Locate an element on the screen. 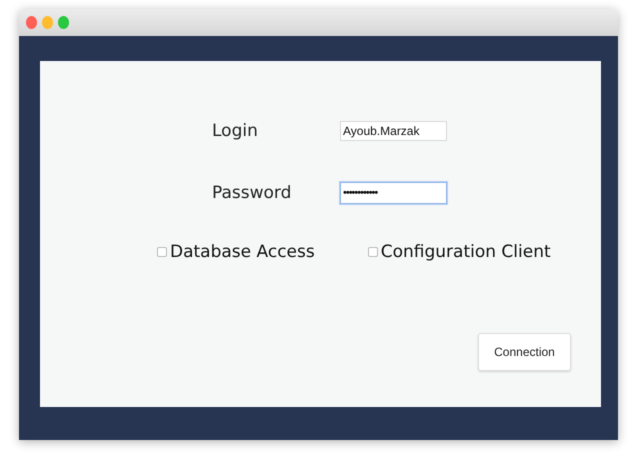  password-field: •••••••••••• is located at coordinates (393, 193).